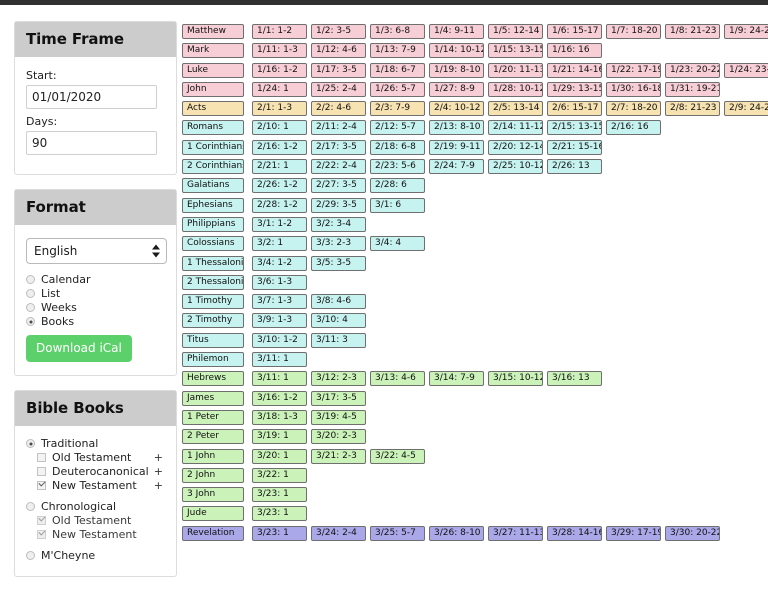 This screenshot has height=591, width=768. I want to click on book-name-cell: Jude, so click(213, 514).